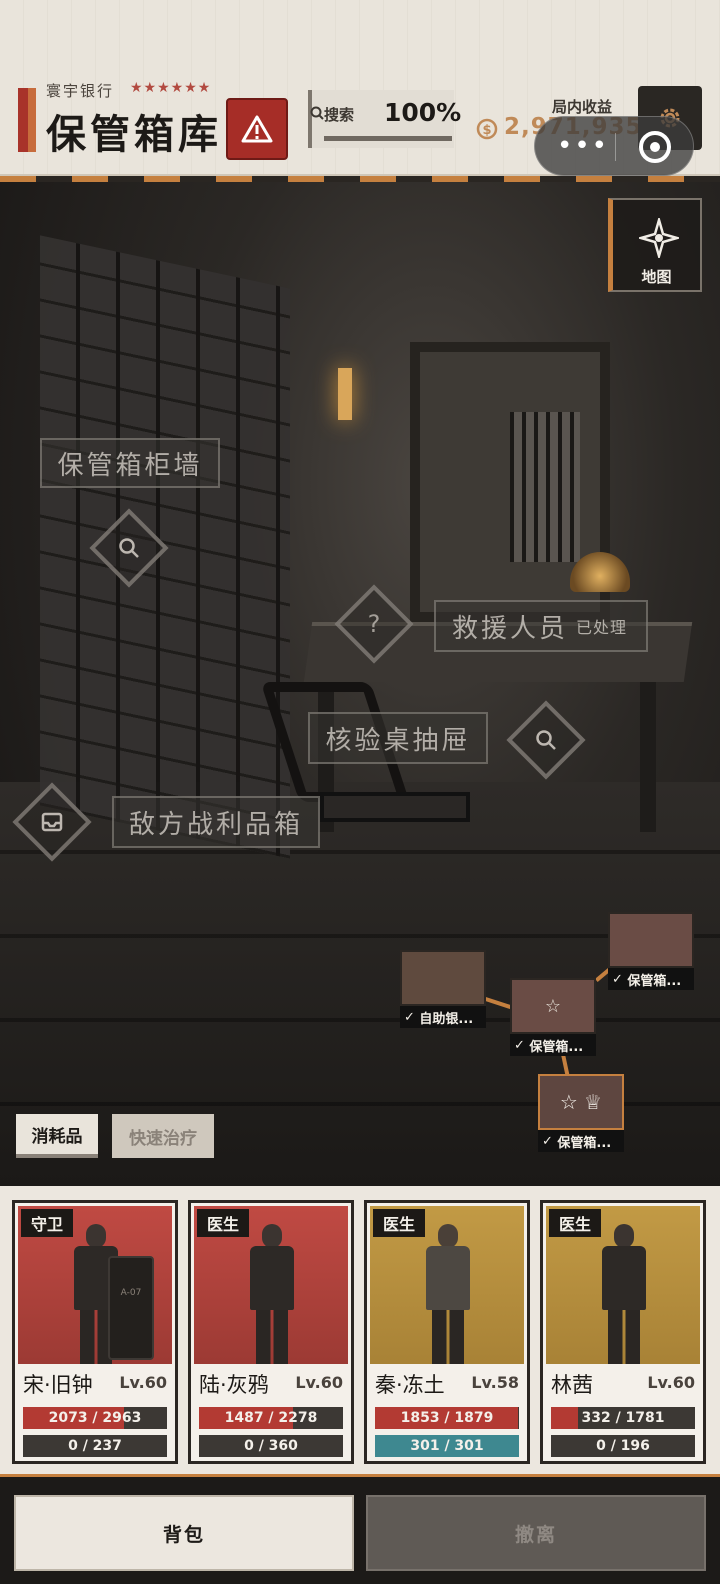  I want to click on minimap-node-tile: ☆, so click(553, 1006).